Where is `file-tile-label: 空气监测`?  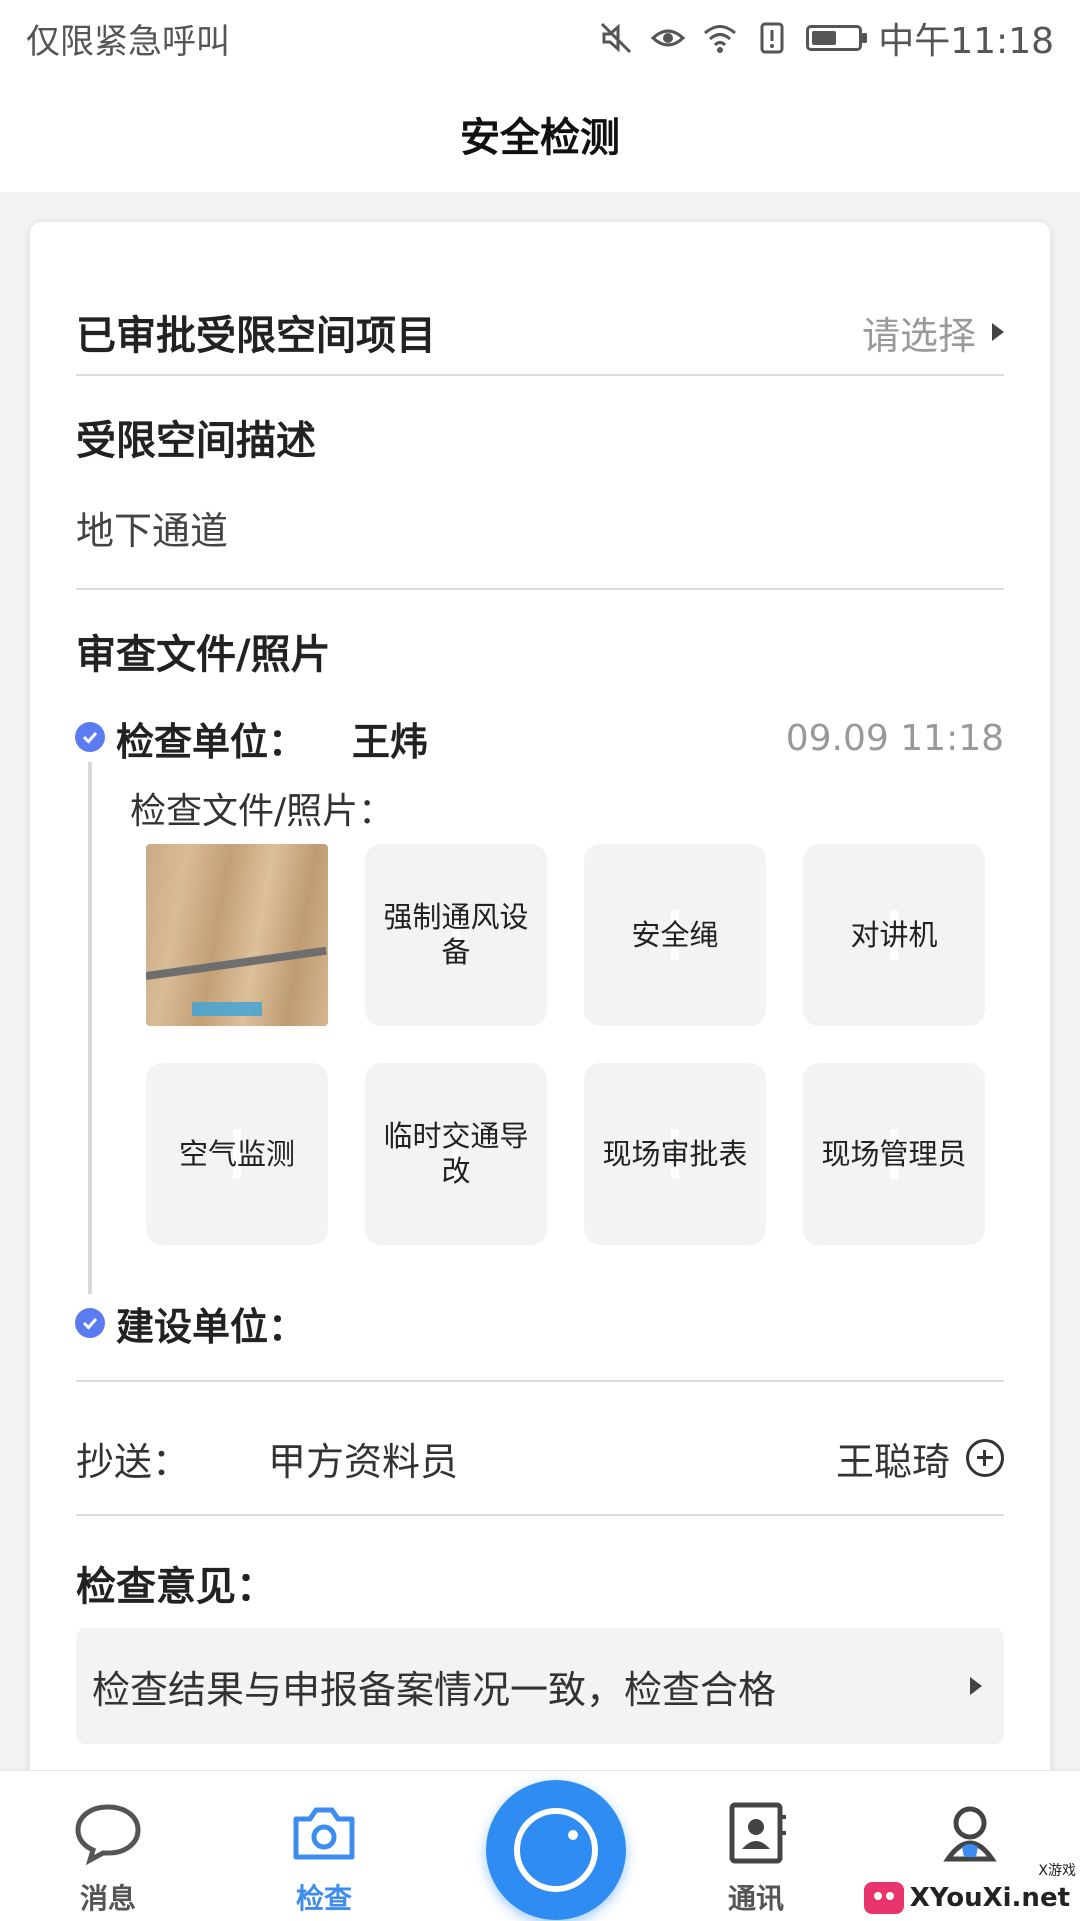
file-tile-label: 空气监测 is located at coordinates (236, 1153).